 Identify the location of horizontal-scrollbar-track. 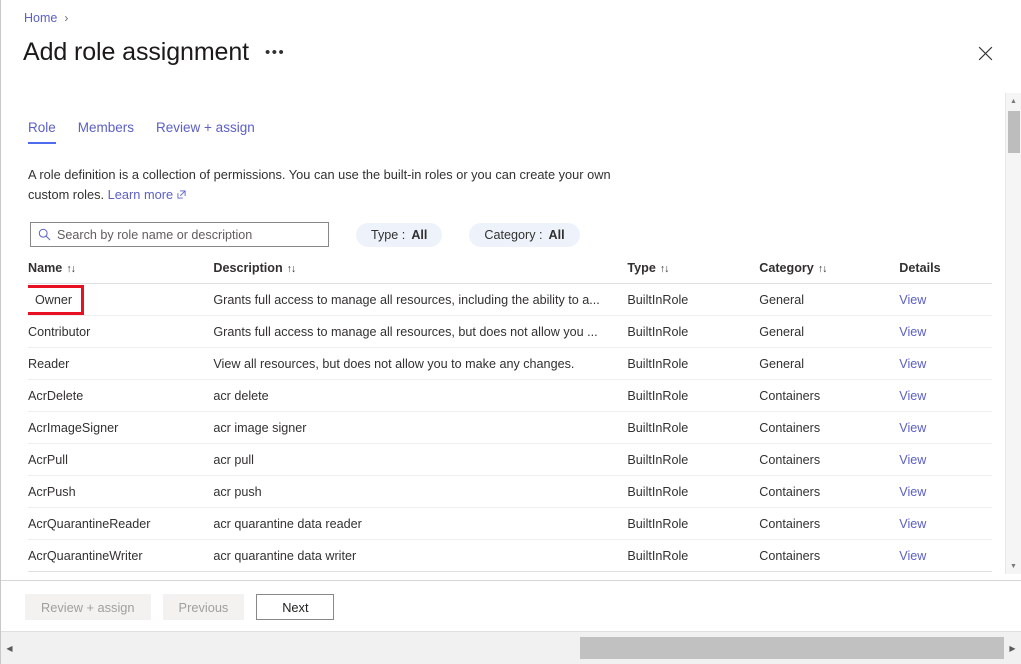
(511, 648).